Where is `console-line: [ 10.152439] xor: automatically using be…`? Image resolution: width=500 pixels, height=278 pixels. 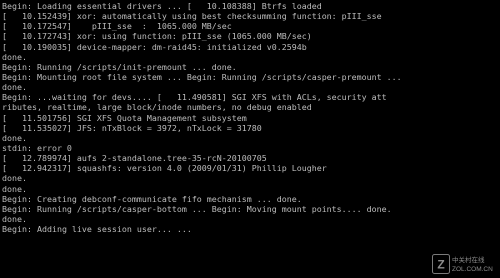 console-line: [ 10.152439] xor: automatically using be… is located at coordinates (192, 16).